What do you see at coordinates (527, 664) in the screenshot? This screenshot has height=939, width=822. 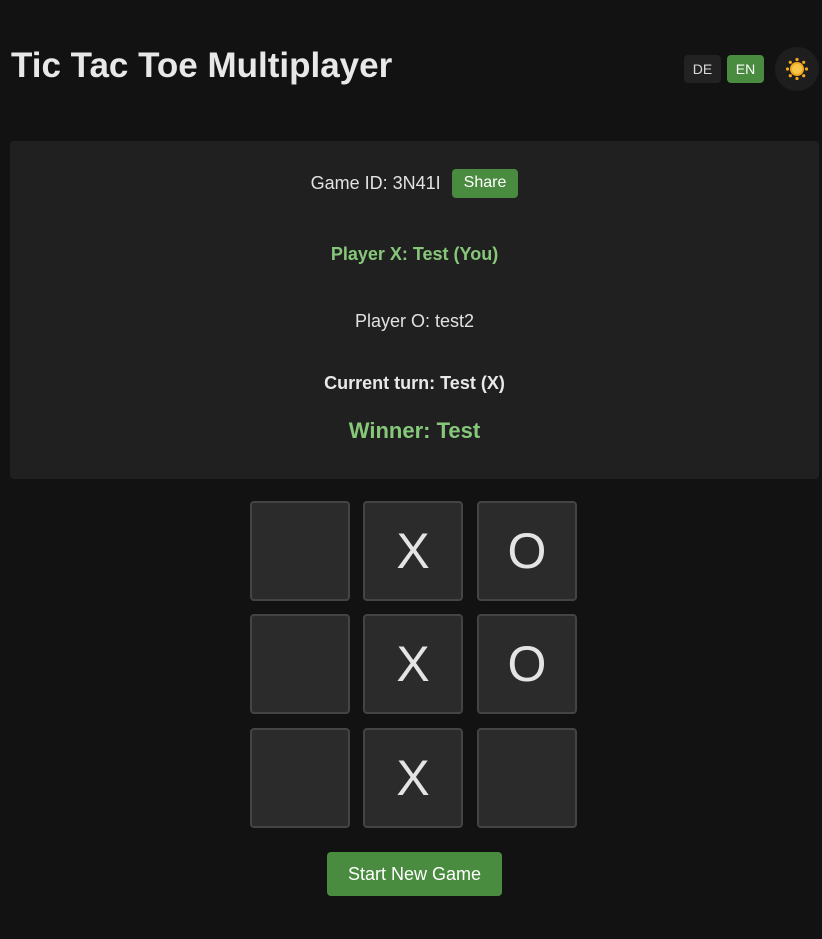 I see `board-cell-6: O` at bounding box center [527, 664].